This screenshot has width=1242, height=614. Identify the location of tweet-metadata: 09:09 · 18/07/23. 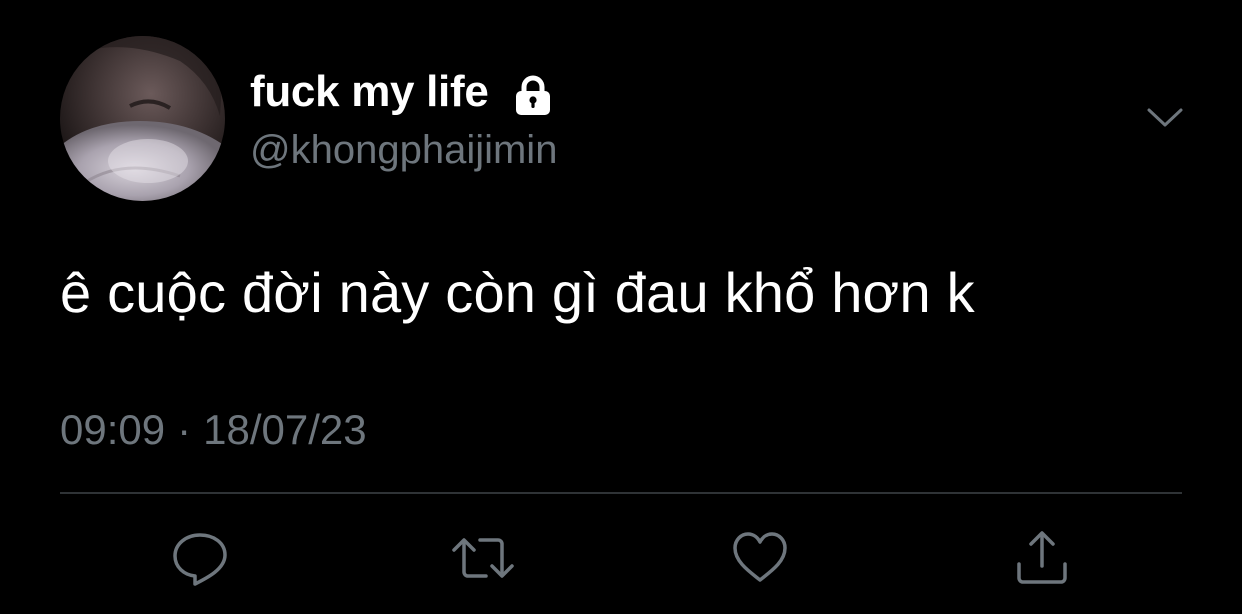
(213, 430).